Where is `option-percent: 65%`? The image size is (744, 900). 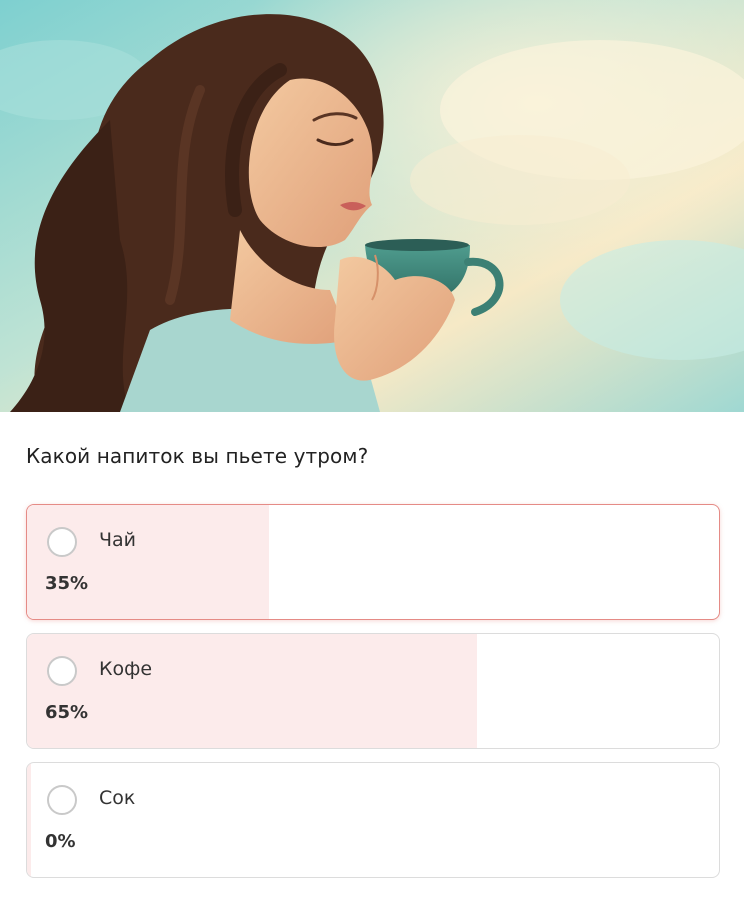 option-percent: 65% is located at coordinates (67, 712).